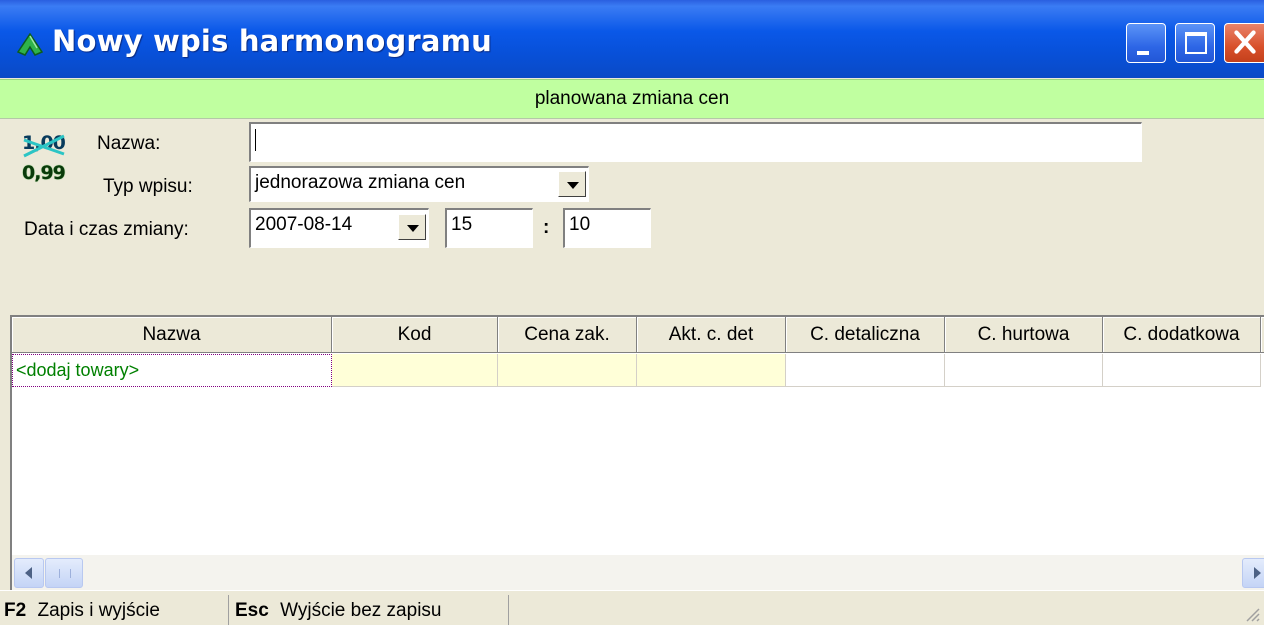  I want to click on grip-lines-icon, so click(65, 573).